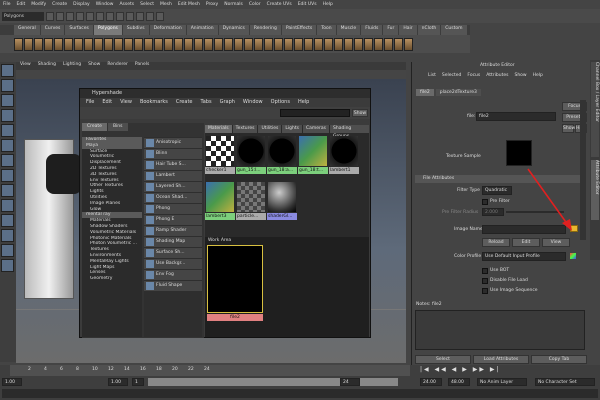 This screenshot has width=600, height=400. What do you see at coordinates (270, 129) in the screenshot?
I see `hypershade-tab-utilities: Utilities` at bounding box center [270, 129].